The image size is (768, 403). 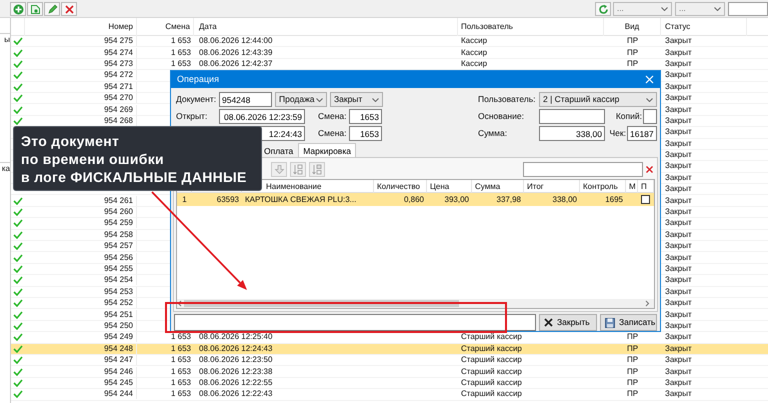 What do you see at coordinates (327, 150) in the screenshot?
I see `tab: Маркировка` at bounding box center [327, 150].